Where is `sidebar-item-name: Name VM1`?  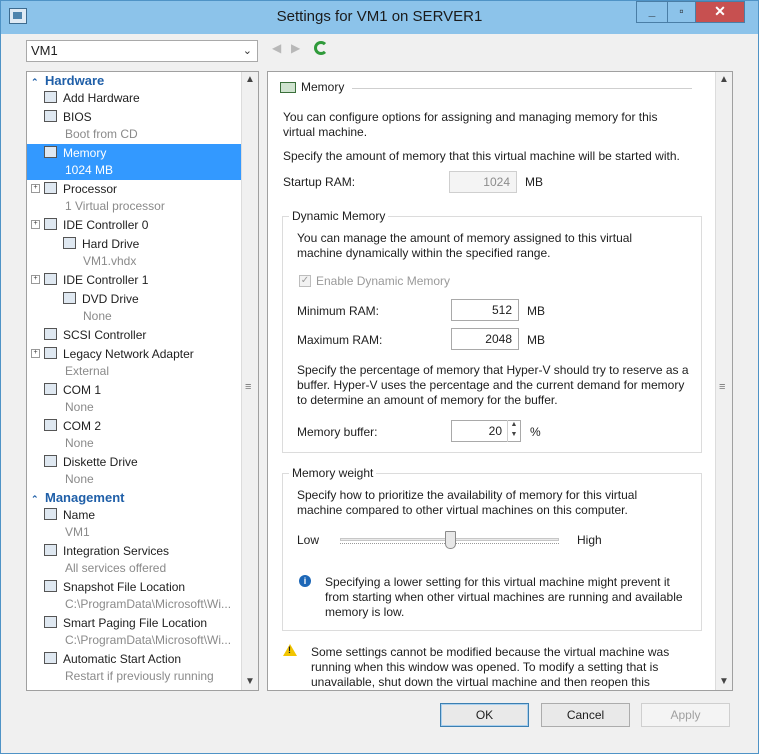
sidebar-item-name: Name VM1 is located at coordinates (134, 524).